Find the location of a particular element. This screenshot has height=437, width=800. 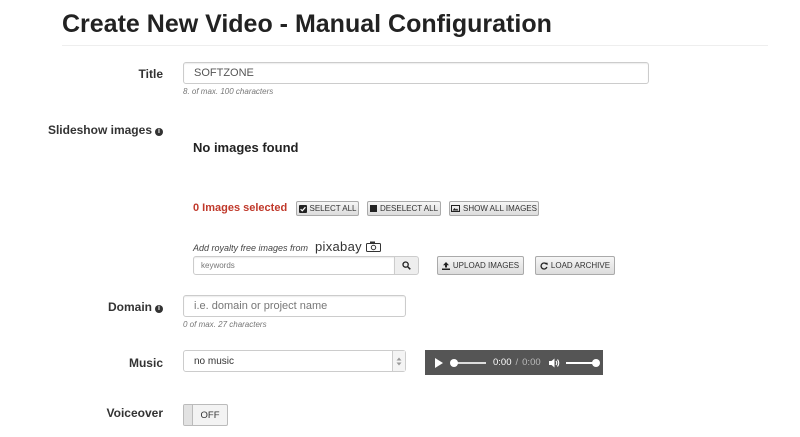

progress-track is located at coordinates (470, 362).